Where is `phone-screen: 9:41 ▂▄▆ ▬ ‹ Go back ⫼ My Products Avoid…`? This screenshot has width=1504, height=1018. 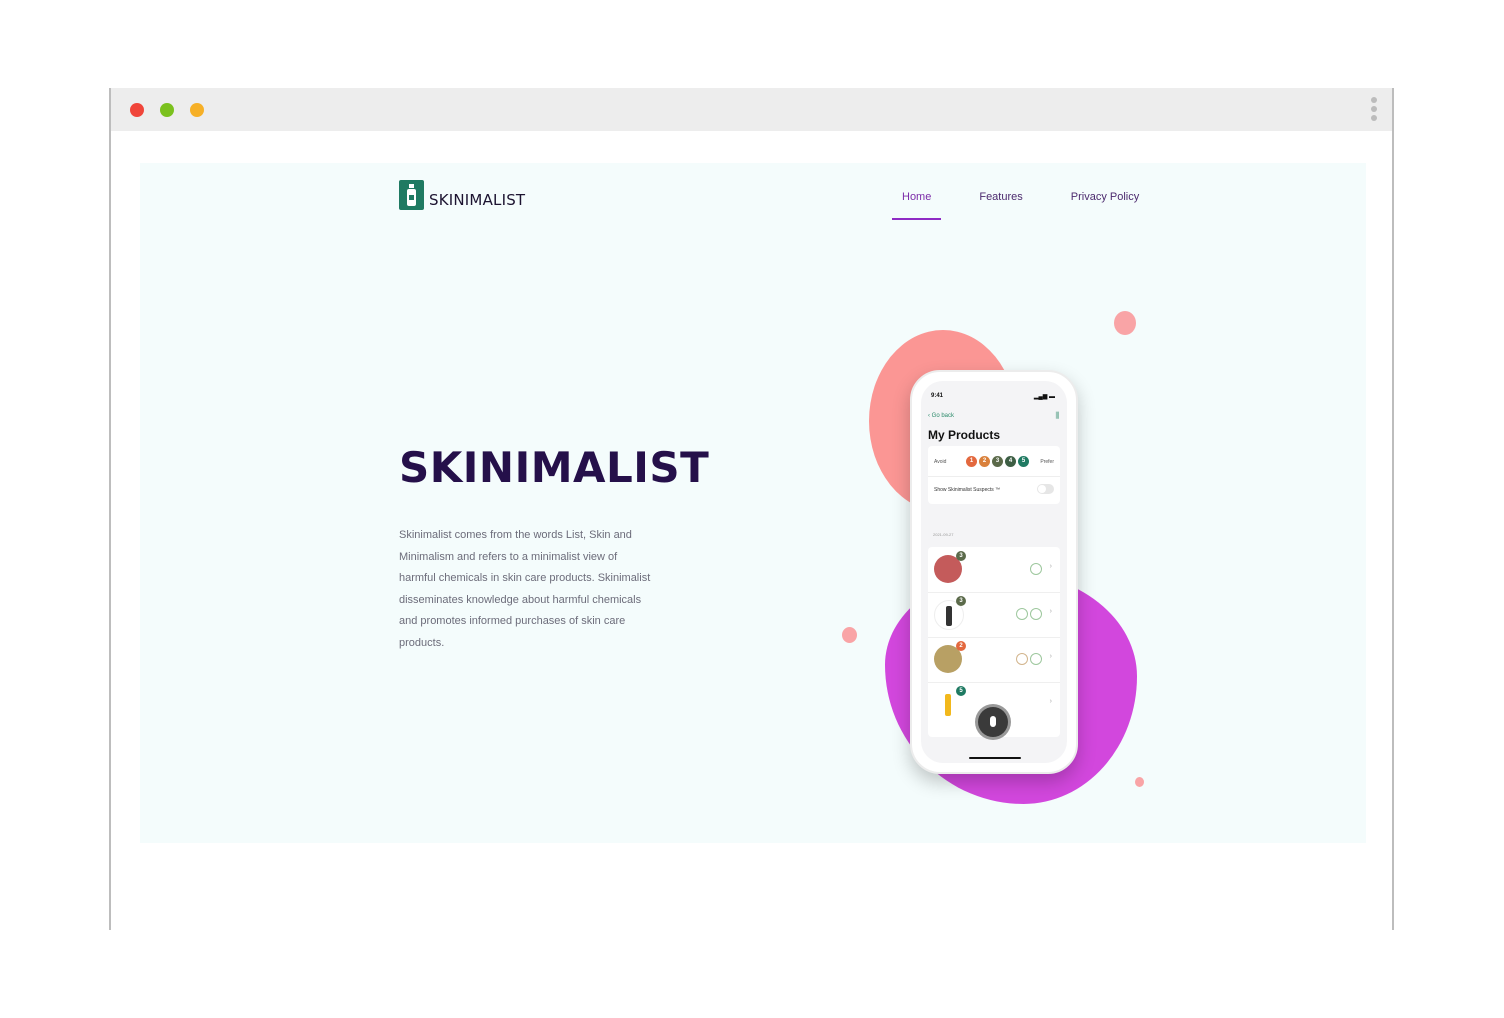
phone-screen: 9:41 ▂▄▆ ▬ ‹ Go back ⫼ My Products Avoid… is located at coordinates (994, 572).